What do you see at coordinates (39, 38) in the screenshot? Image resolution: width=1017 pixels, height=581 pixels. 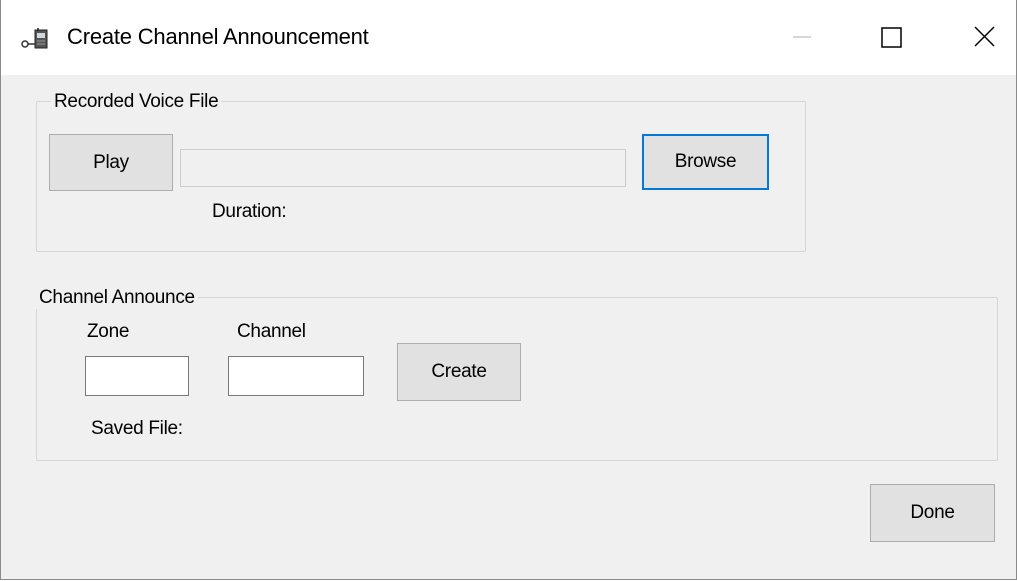 I see `radio-app-icon` at bounding box center [39, 38].